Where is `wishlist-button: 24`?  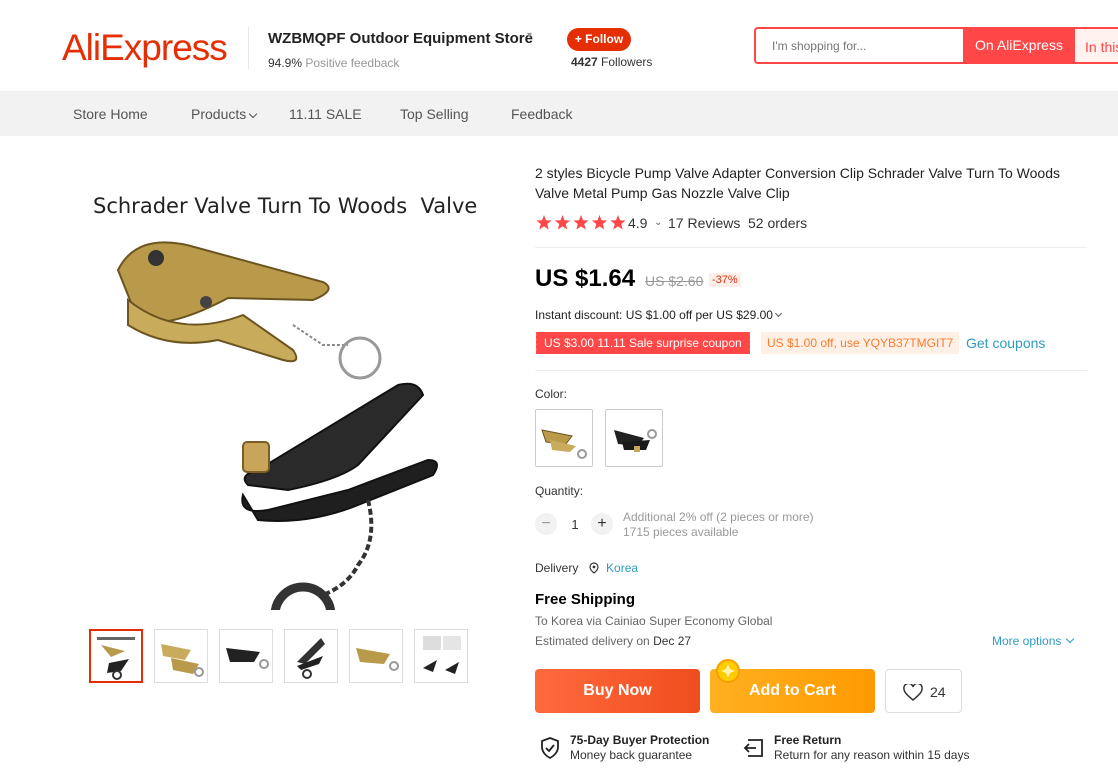
wishlist-button: 24 is located at coordinates (923, 691).